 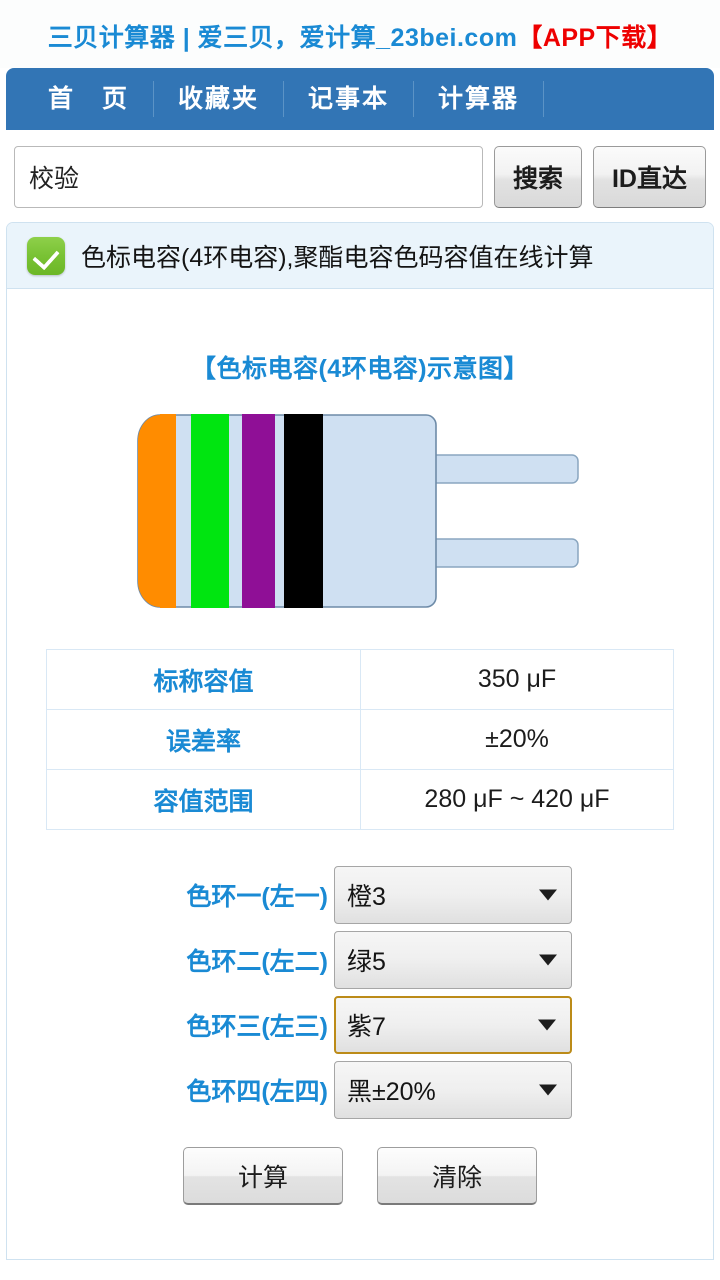 I want to click on band-label-3: 色环三(左三), so click(x=257, y=1027).